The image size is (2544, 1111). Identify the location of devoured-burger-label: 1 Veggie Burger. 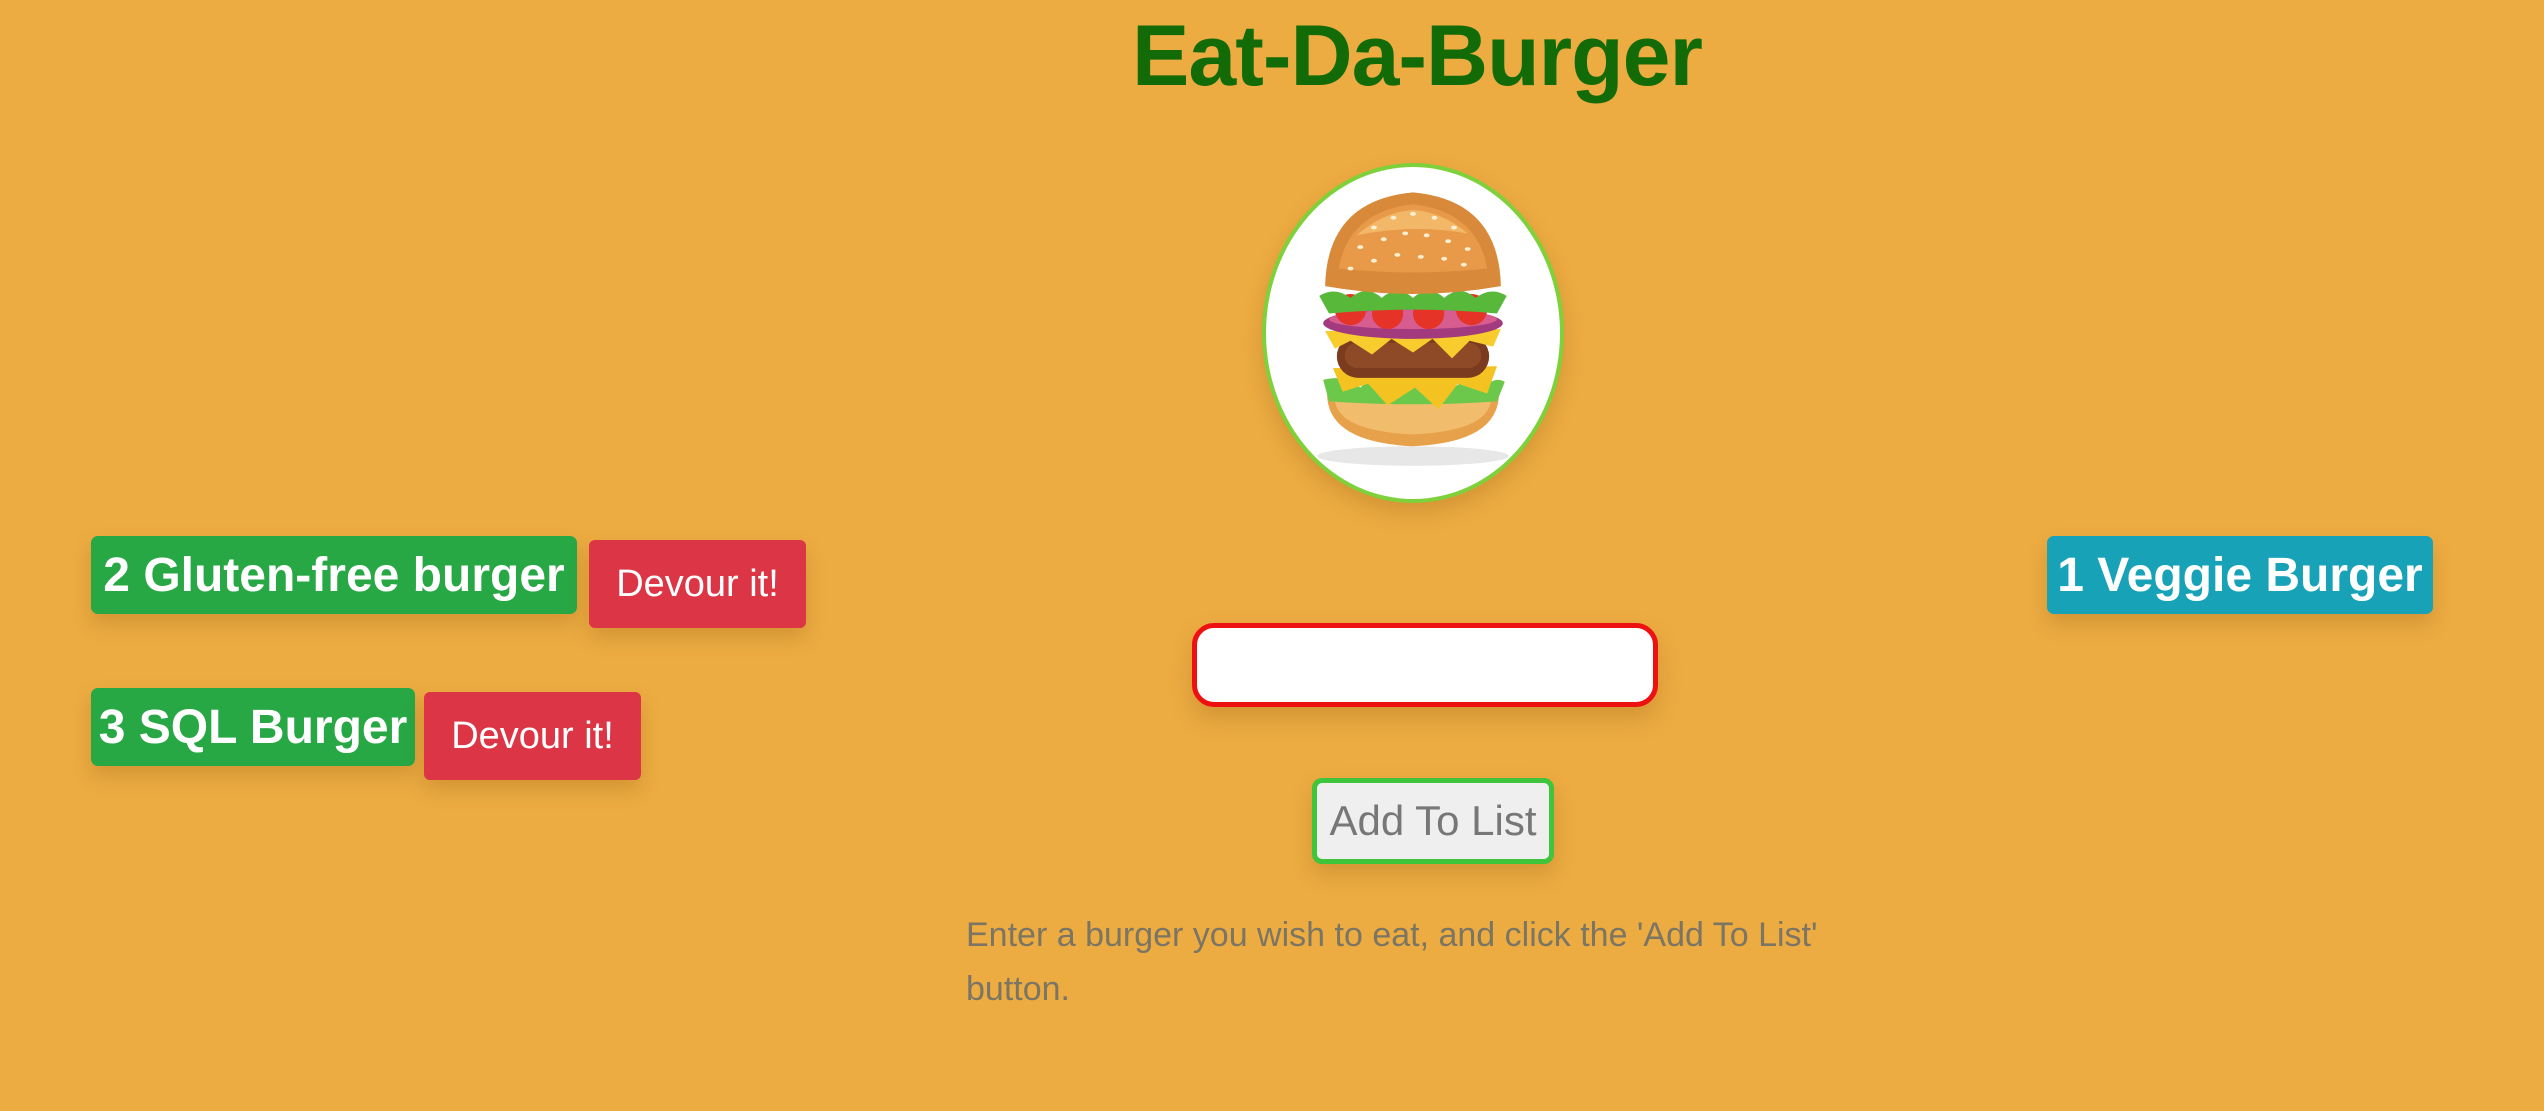
(2240, 575).